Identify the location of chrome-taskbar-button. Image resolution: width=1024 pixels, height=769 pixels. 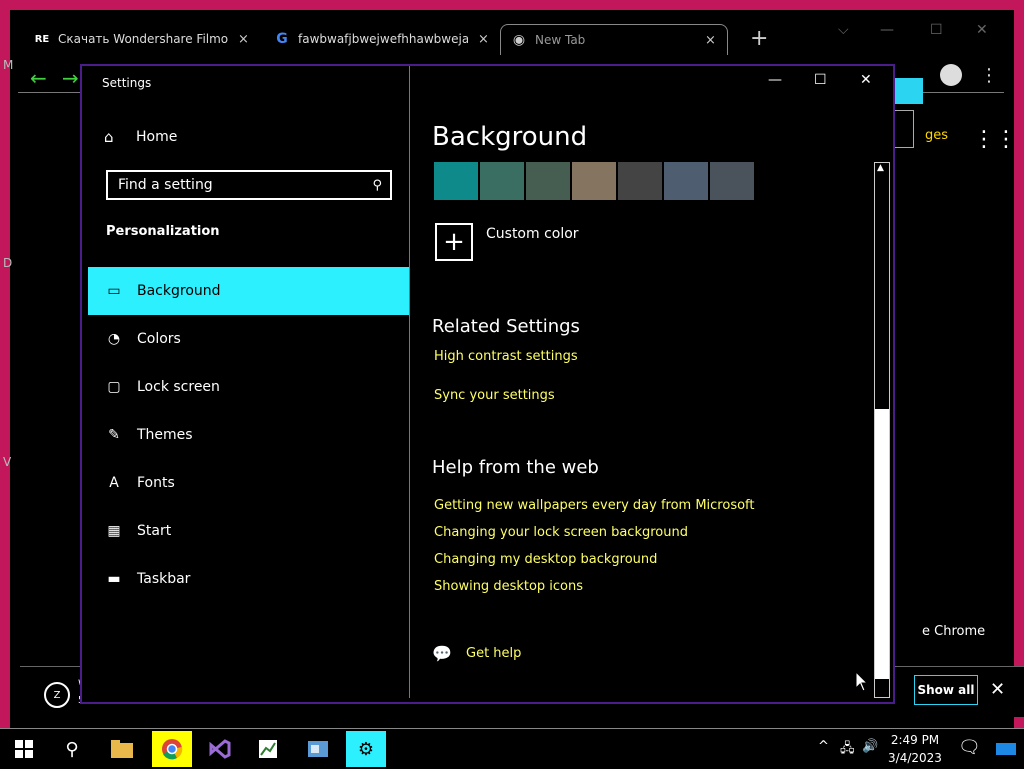
(172, 749).